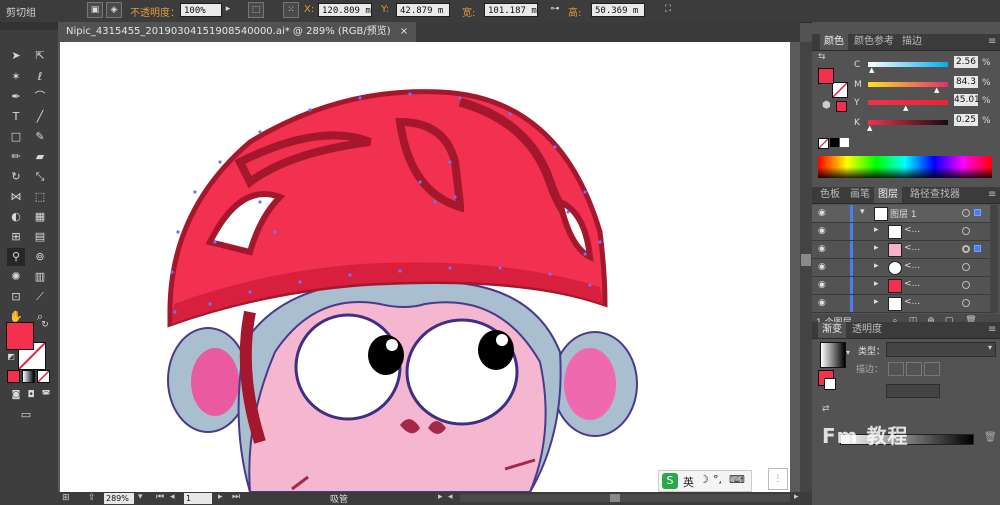  Describe the element at coordinates (905, 108) in the screenshot. I see `channel-y-thumb: ▲` at that location.